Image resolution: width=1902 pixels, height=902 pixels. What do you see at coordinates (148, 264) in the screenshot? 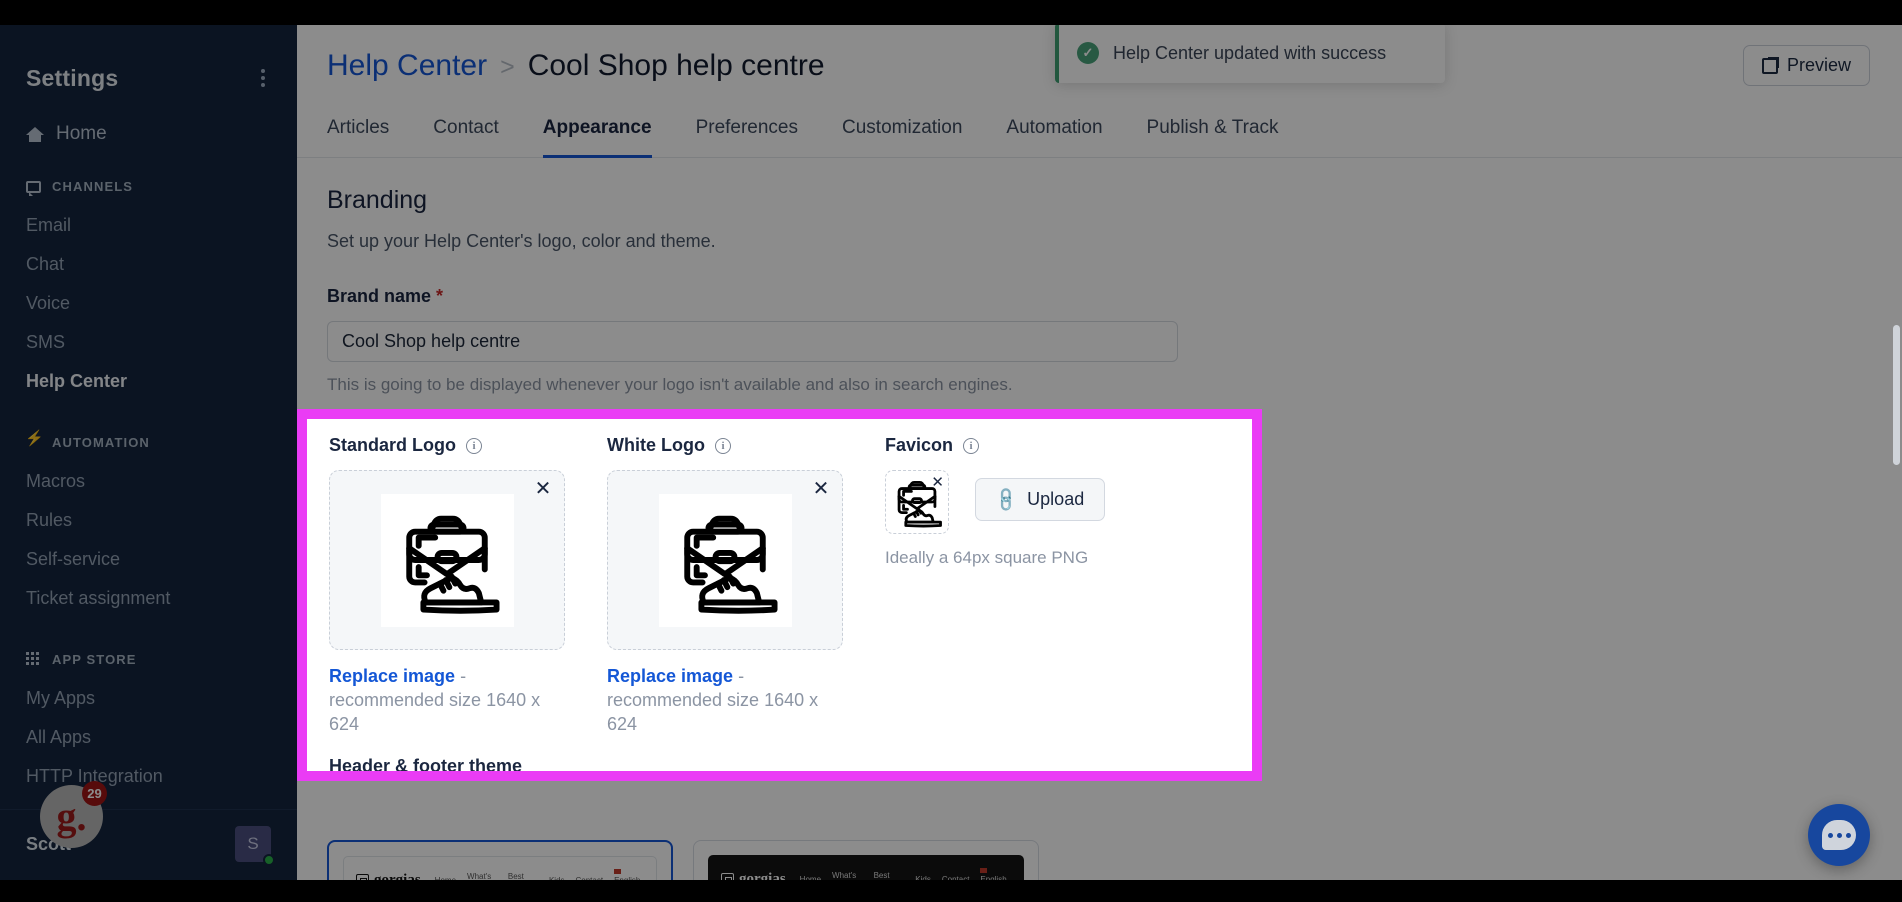
I see `sidebar-item-chat: Chat` at bounding box center [148, 264].